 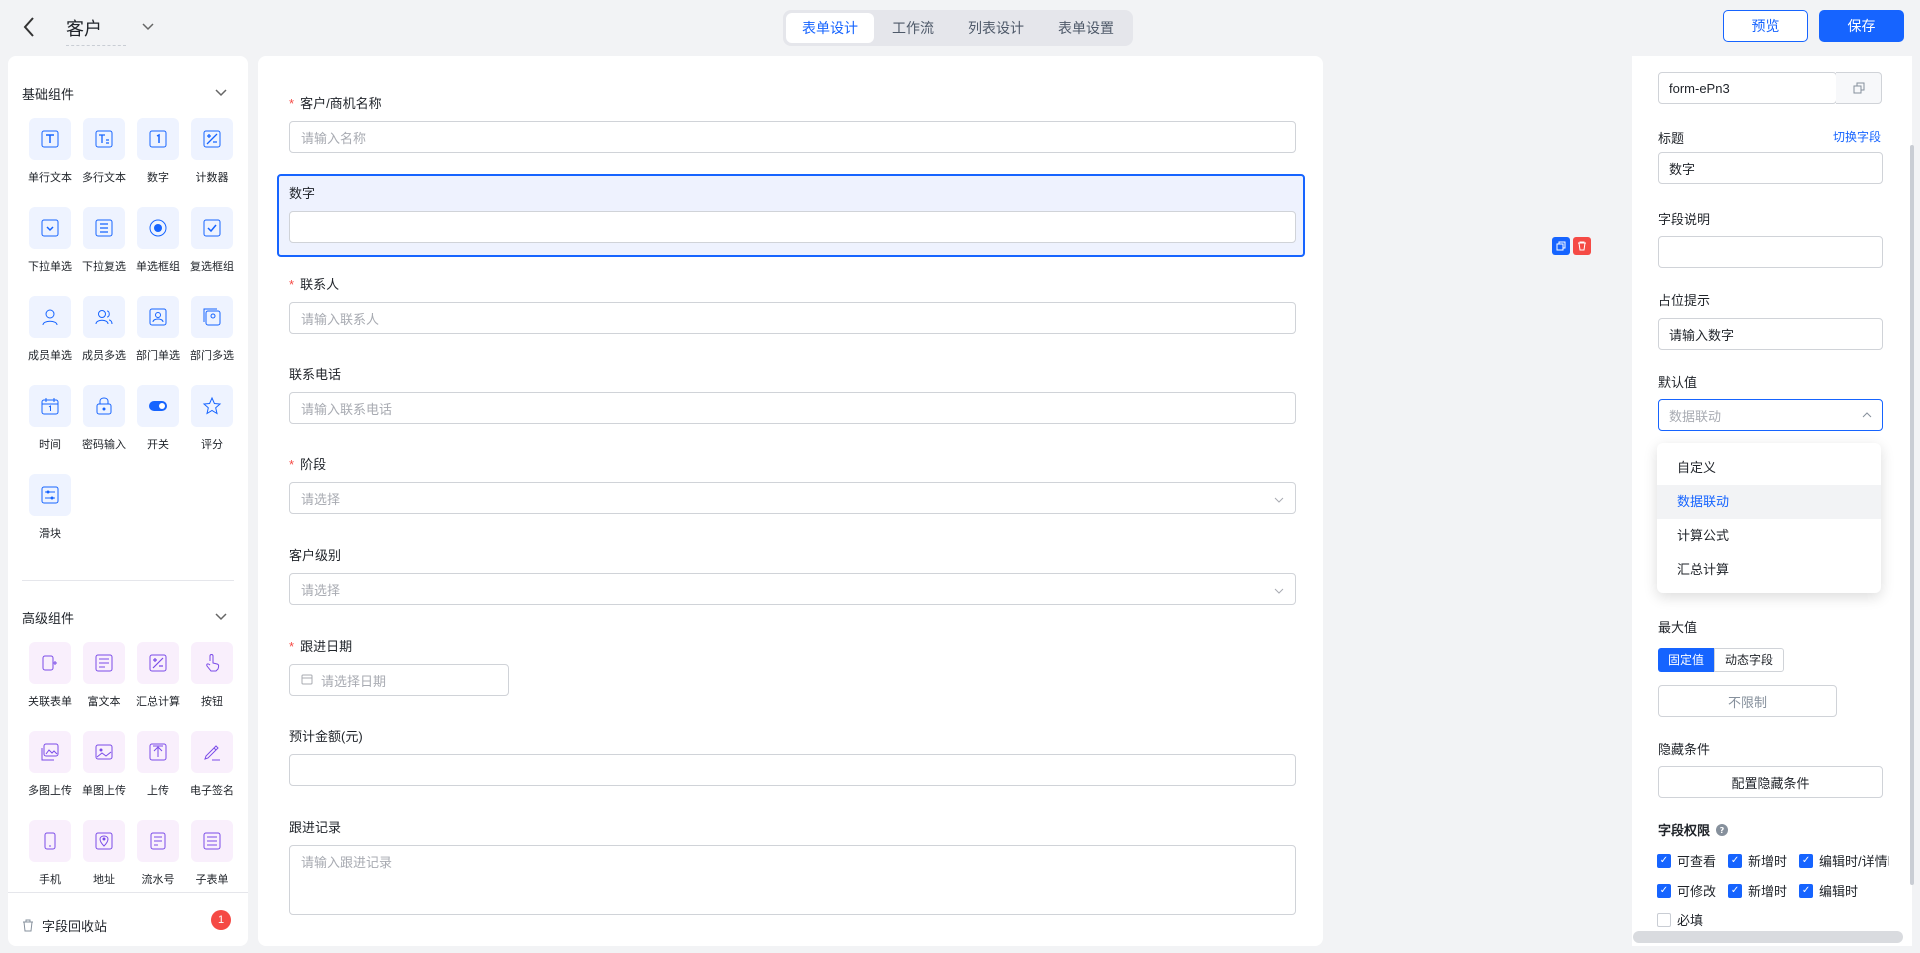 What do you see at coordinates (307, 463) in the screenshot?
I see `field-label: * 阶段` at bounding box center [307, 463].